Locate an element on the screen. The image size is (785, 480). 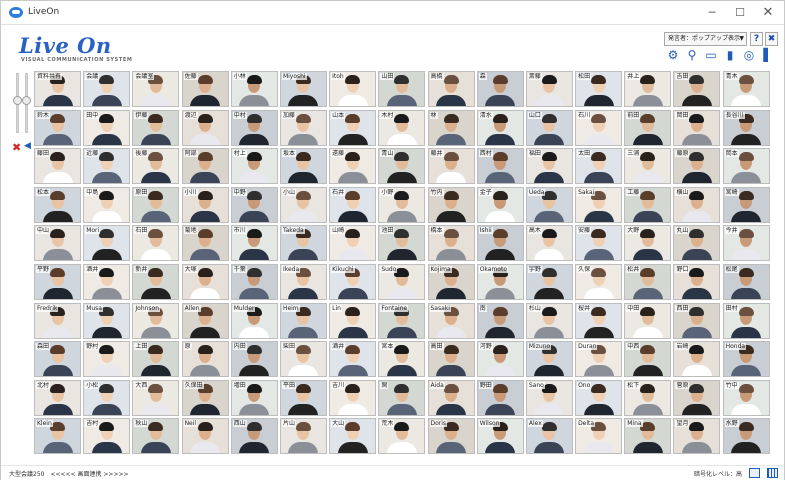
participant-video-tile: 高木 is located at coordinates (549, 243).